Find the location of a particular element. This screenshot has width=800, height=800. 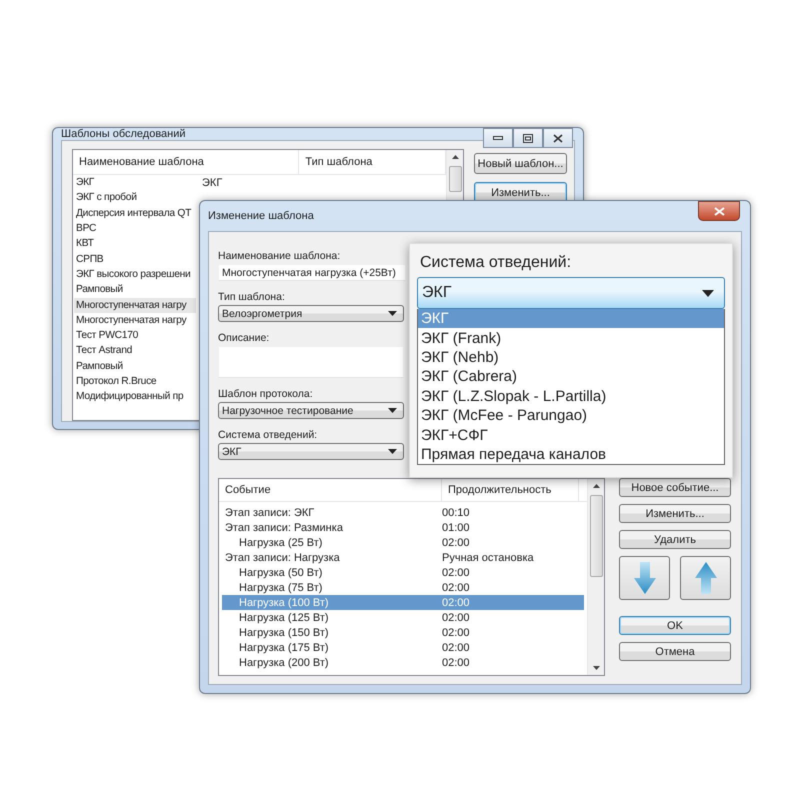

list-row: Этап записи: Разминка 01:00 is located at coordinates (403, 527).